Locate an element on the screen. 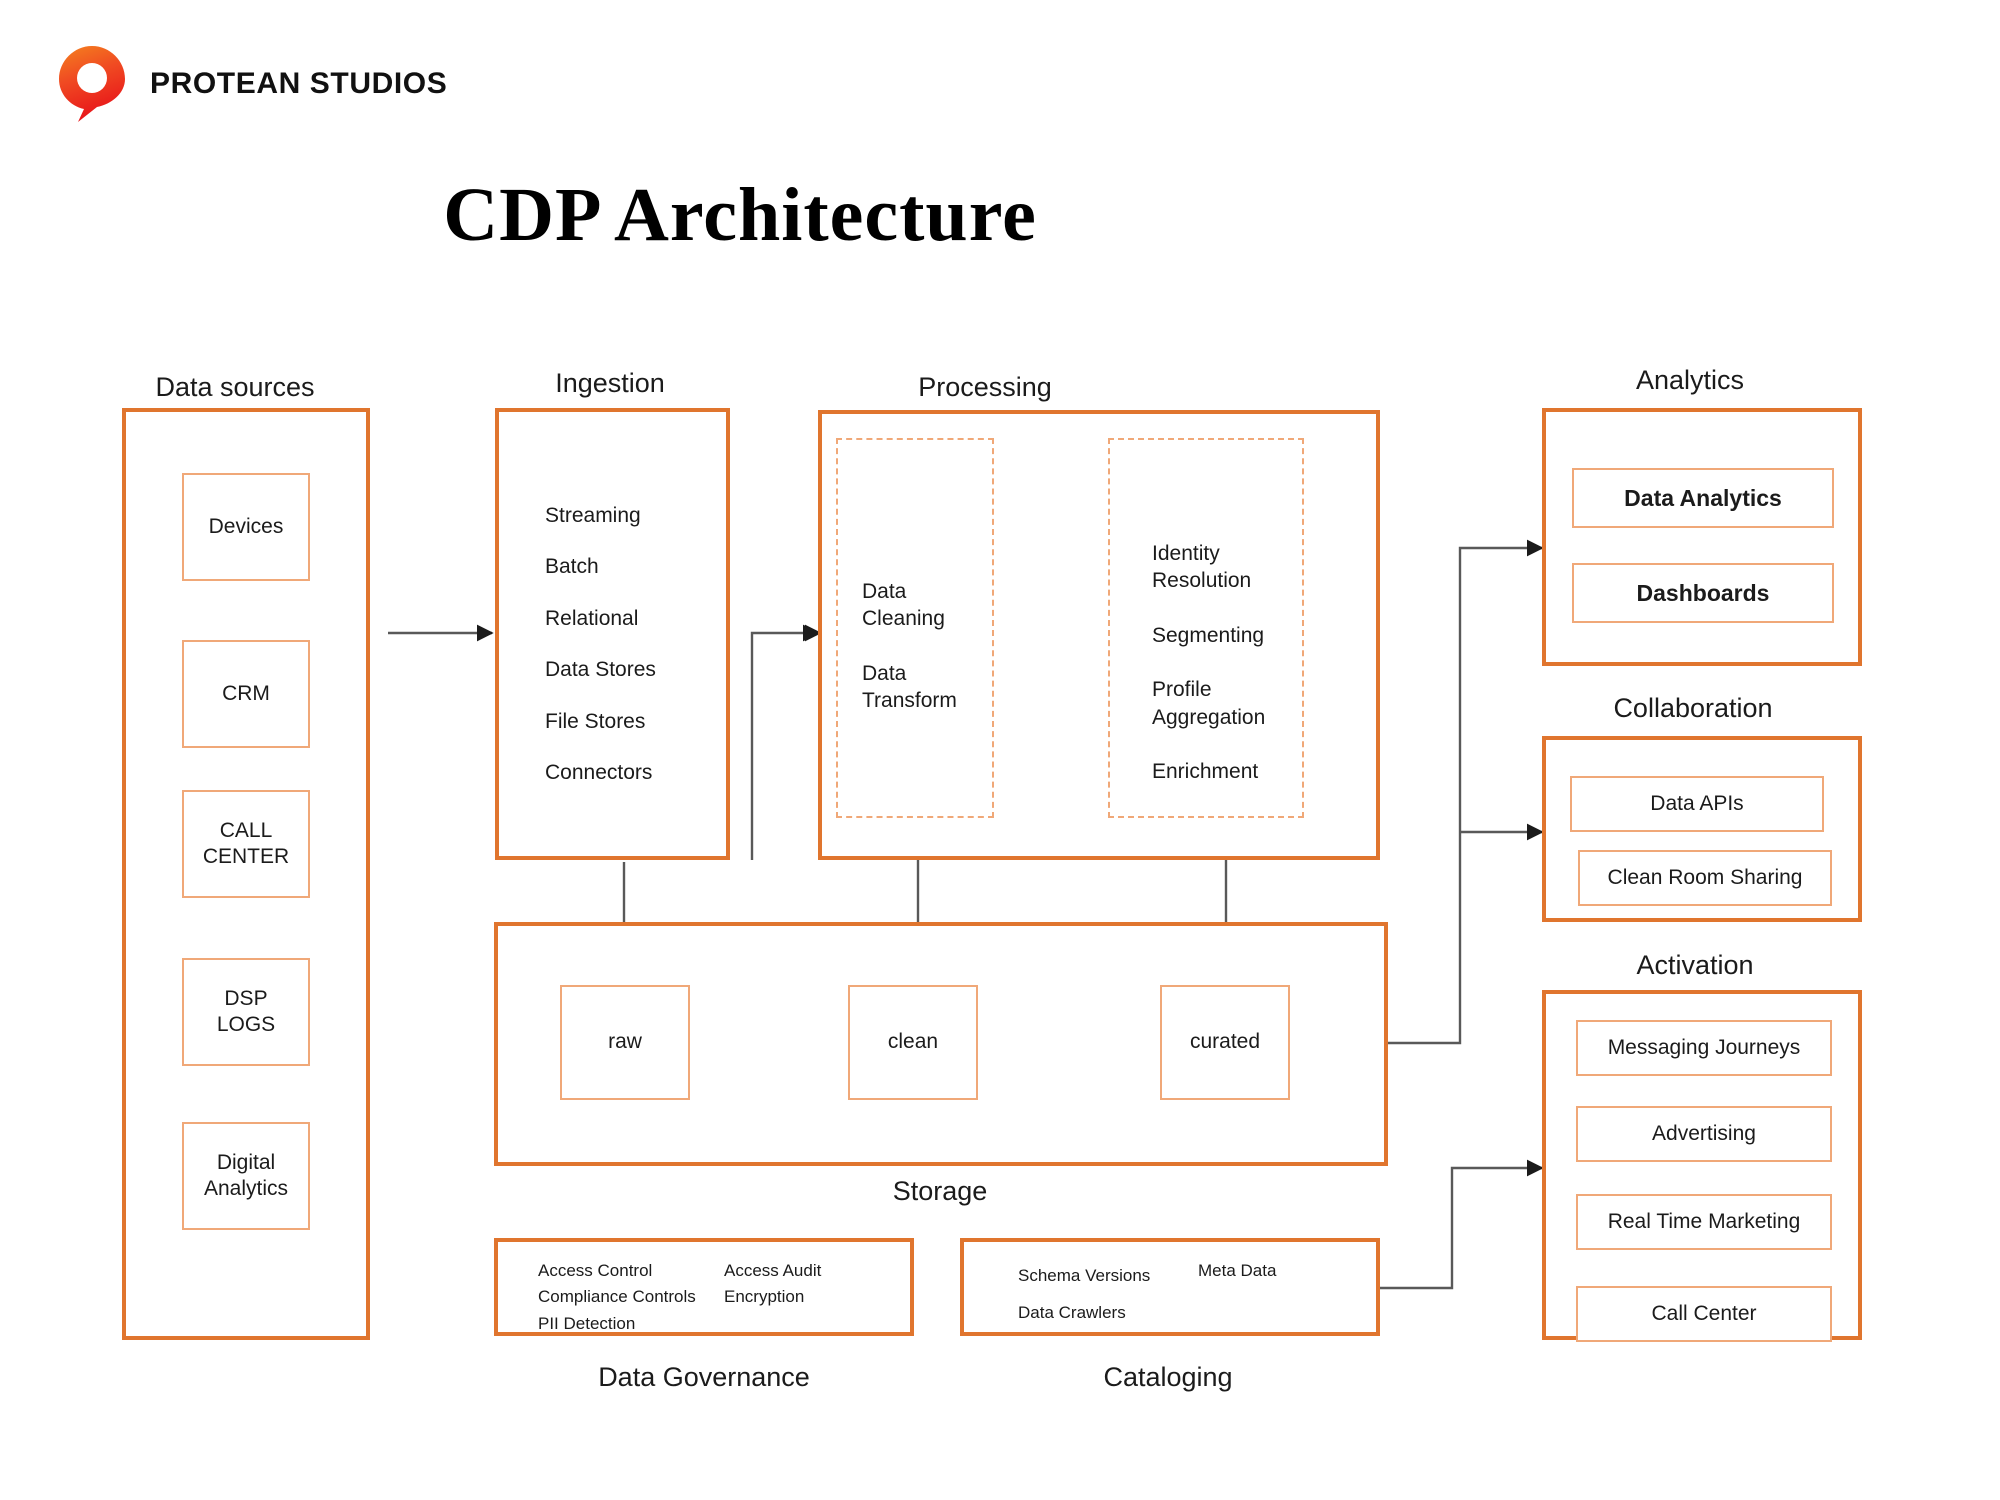  brand-header: PROTEAN STUDIOS is located at coordinates (251, 84).